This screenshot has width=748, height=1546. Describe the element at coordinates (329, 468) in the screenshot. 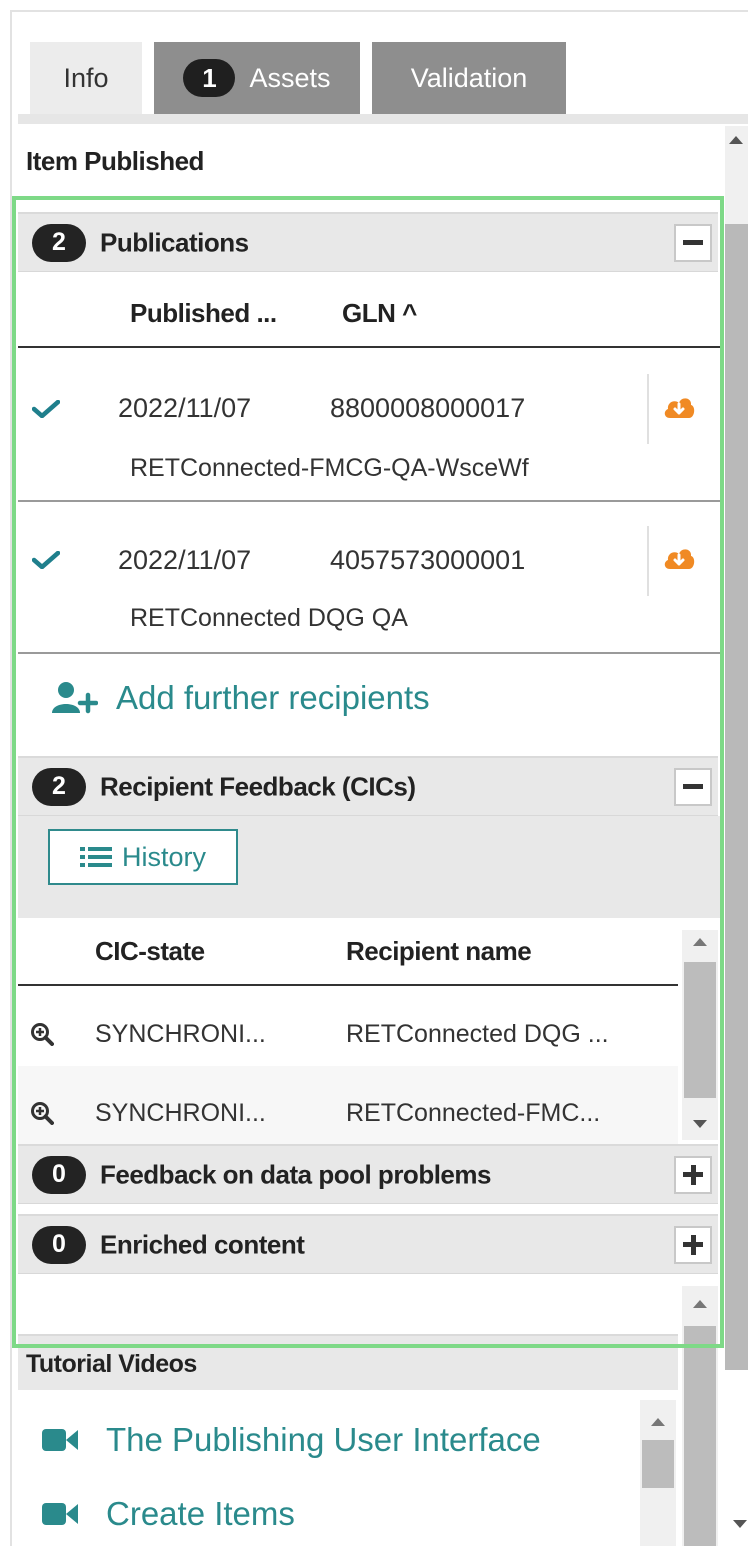

I see `publication-recipient: RETConnected-FMCG-QA-WsceWf` at that location.